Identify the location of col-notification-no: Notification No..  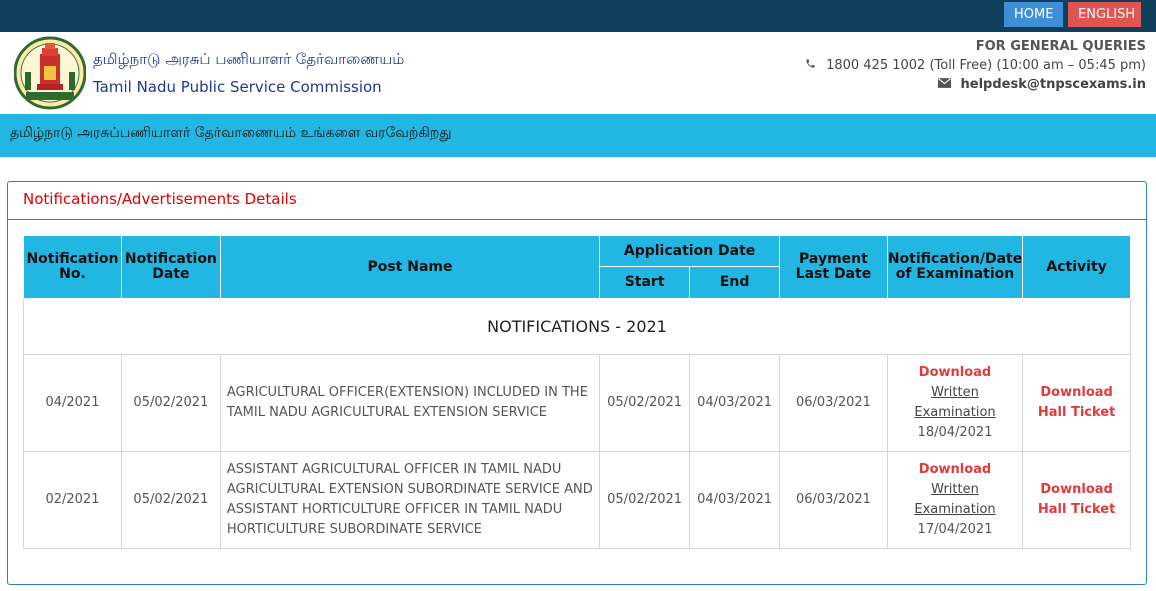
(72, 267).